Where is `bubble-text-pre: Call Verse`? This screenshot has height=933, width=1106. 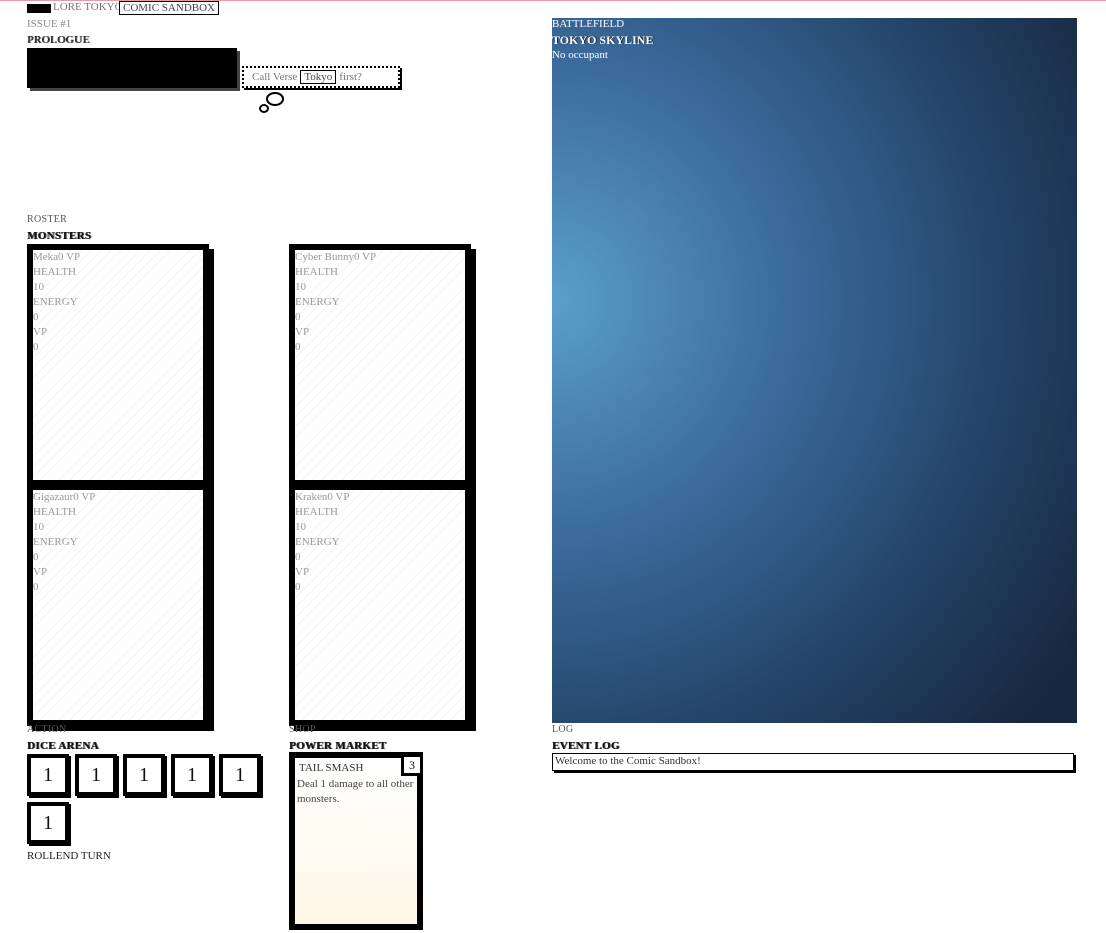 bubble-text-pre: Call Verse is located at coordinates (275, 77).